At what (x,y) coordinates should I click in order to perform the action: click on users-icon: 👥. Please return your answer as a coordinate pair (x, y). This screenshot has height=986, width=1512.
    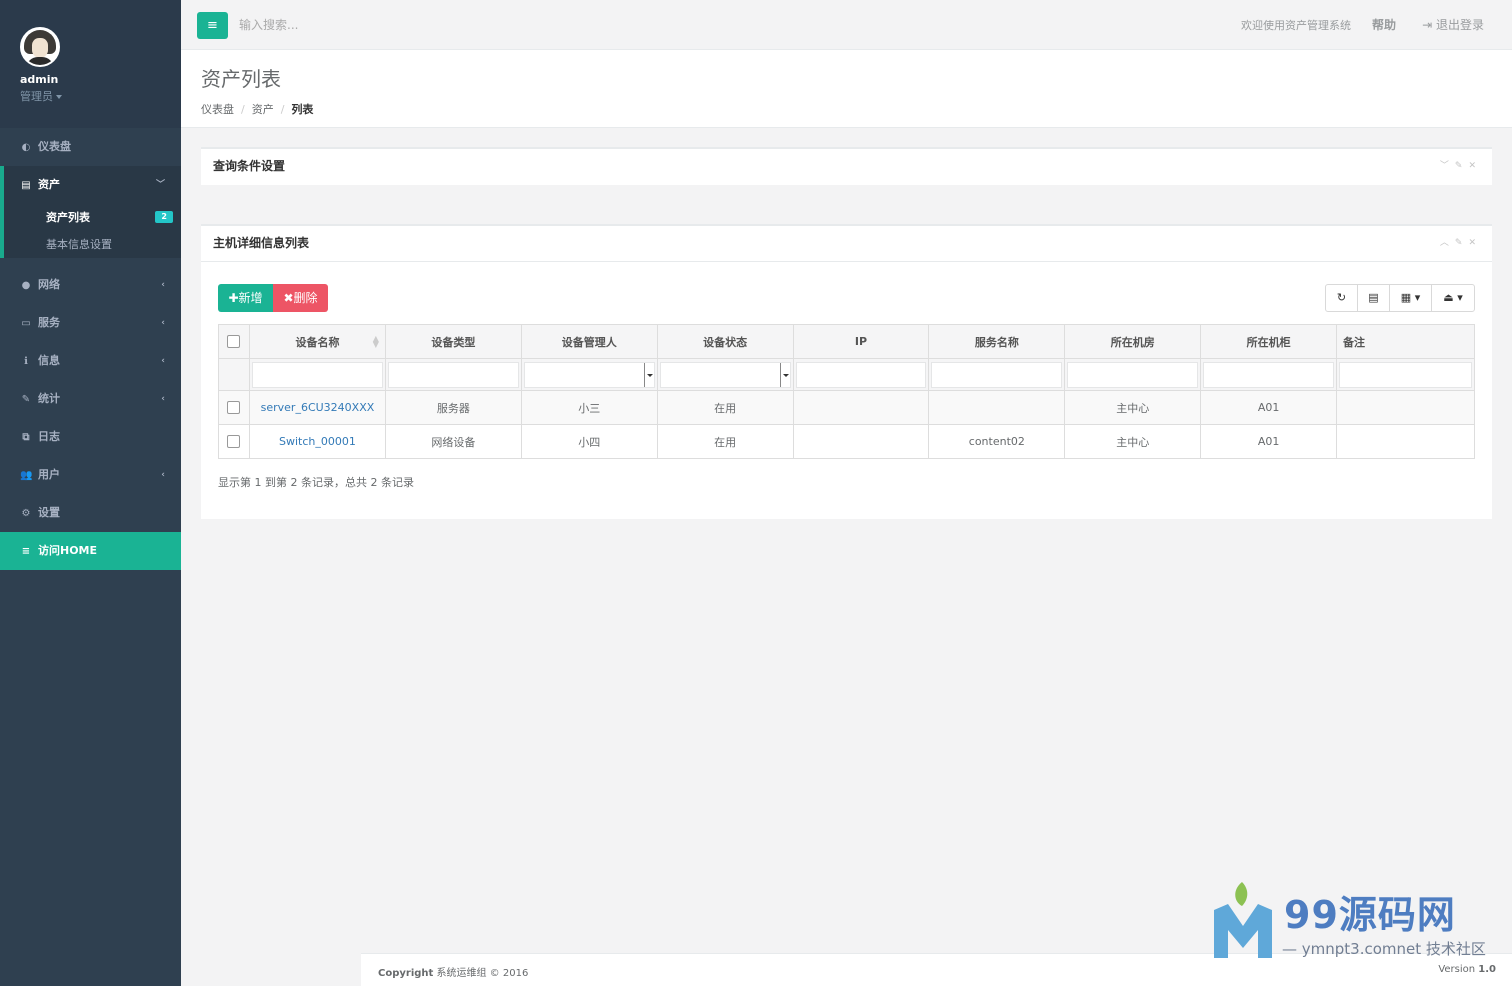
    Looking at the image, I should click on (26, 475).